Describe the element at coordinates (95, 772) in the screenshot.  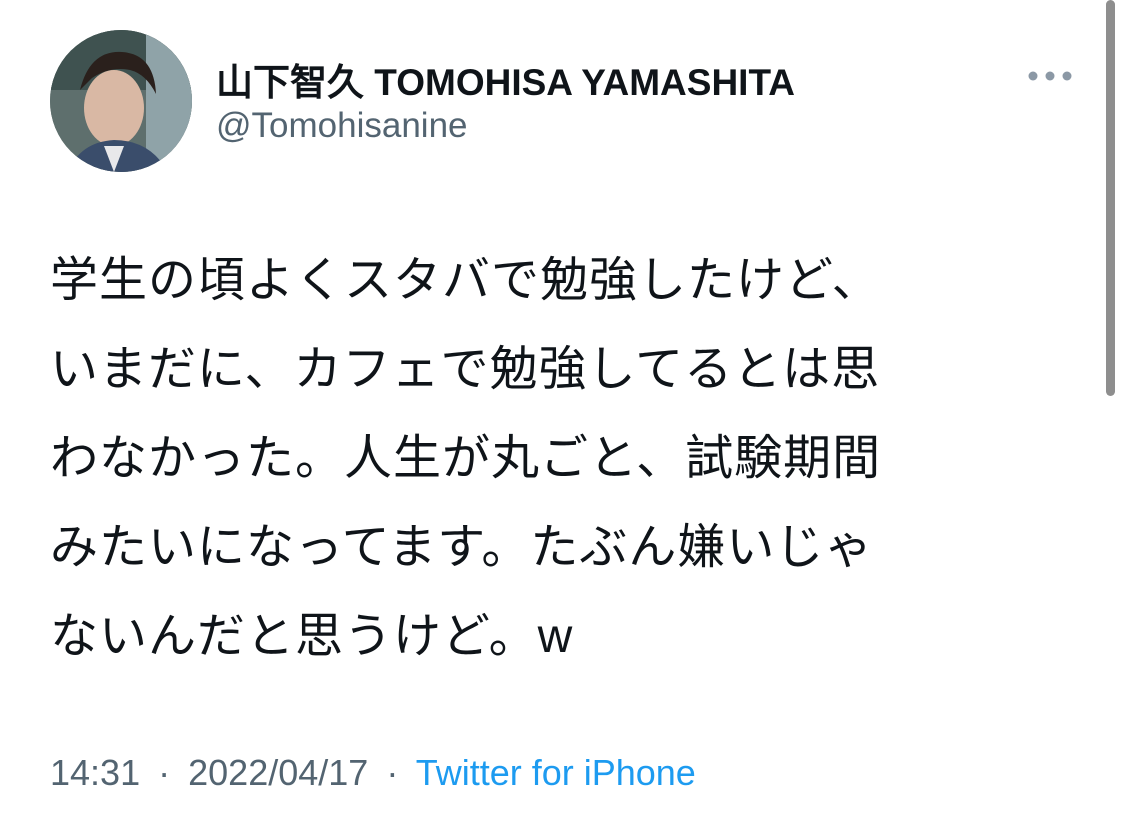
I see `tweet-time: 14:31` at that location.